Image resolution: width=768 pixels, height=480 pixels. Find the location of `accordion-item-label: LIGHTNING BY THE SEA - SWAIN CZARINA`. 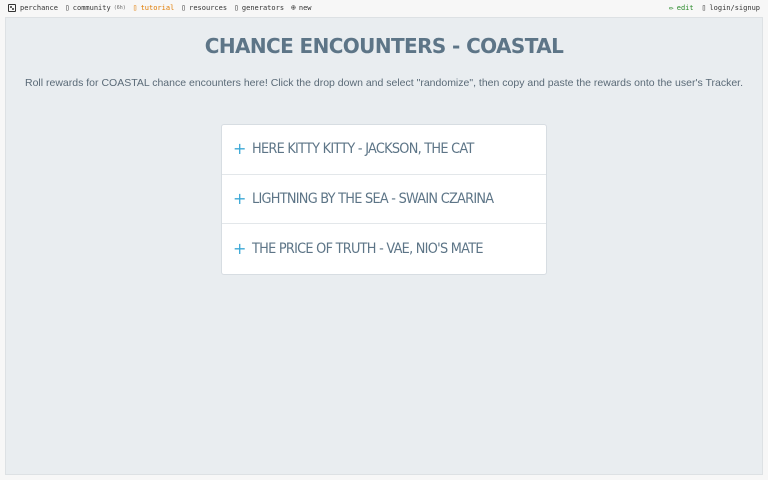

accordion-item-label: LIGHTNING BY THE SEA - SWAIN CZARINA is located at coordinates (373, 198).